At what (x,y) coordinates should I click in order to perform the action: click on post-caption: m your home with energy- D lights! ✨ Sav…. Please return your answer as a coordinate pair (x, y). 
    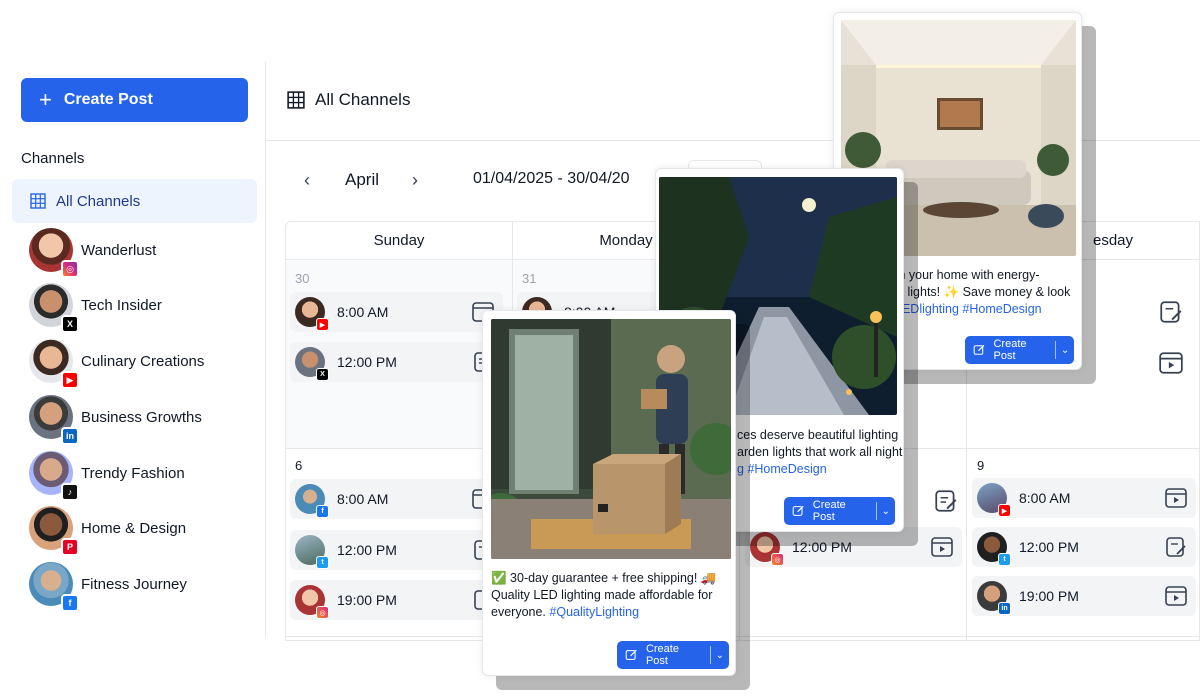
    Looking at the image, I should click on (988, 292).